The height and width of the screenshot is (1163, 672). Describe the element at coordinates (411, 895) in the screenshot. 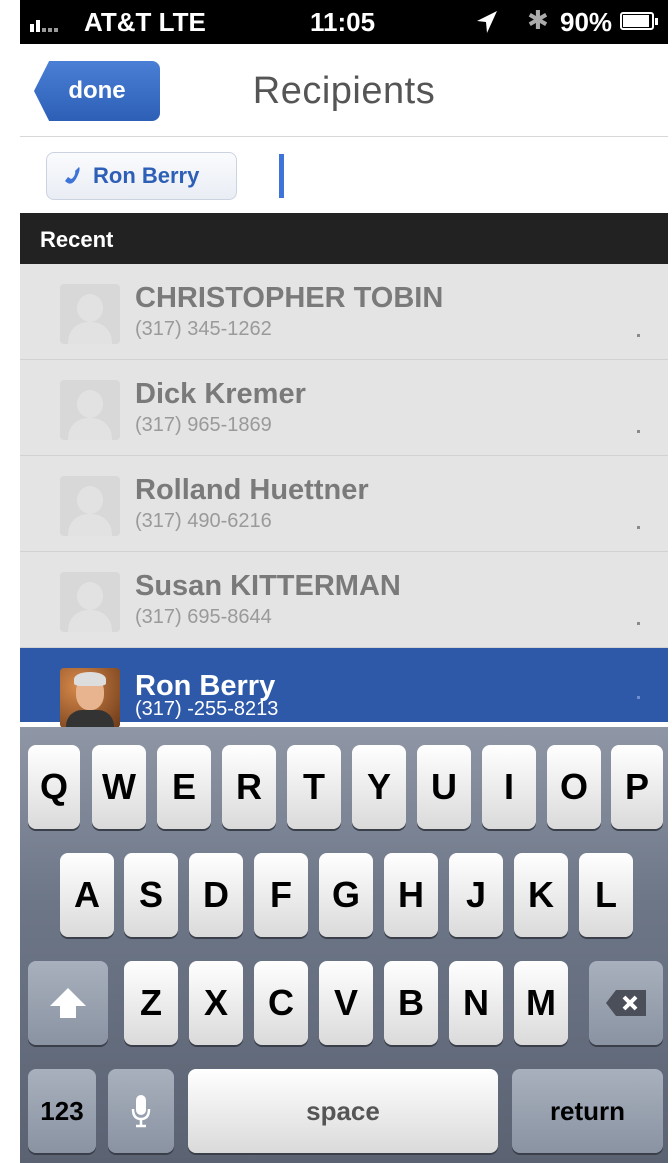

I see `key-h: H` at that location.